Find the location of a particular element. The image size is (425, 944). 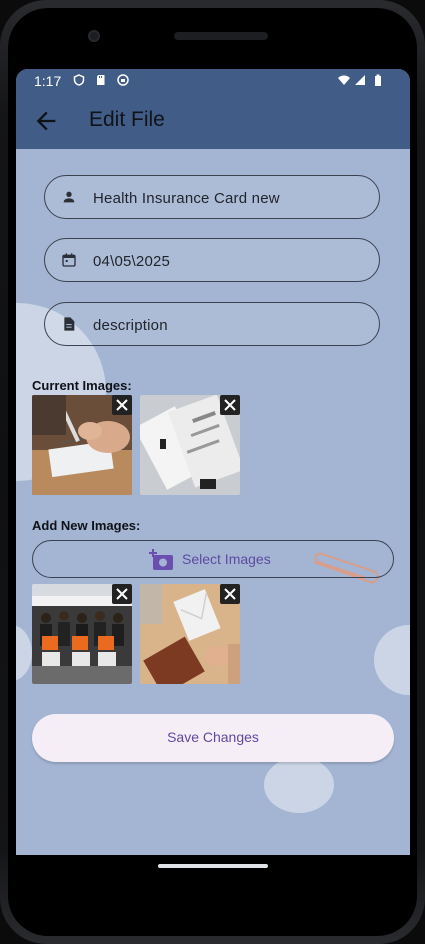

save-changes-label: Save Changes is located at coordinates (213, 737).